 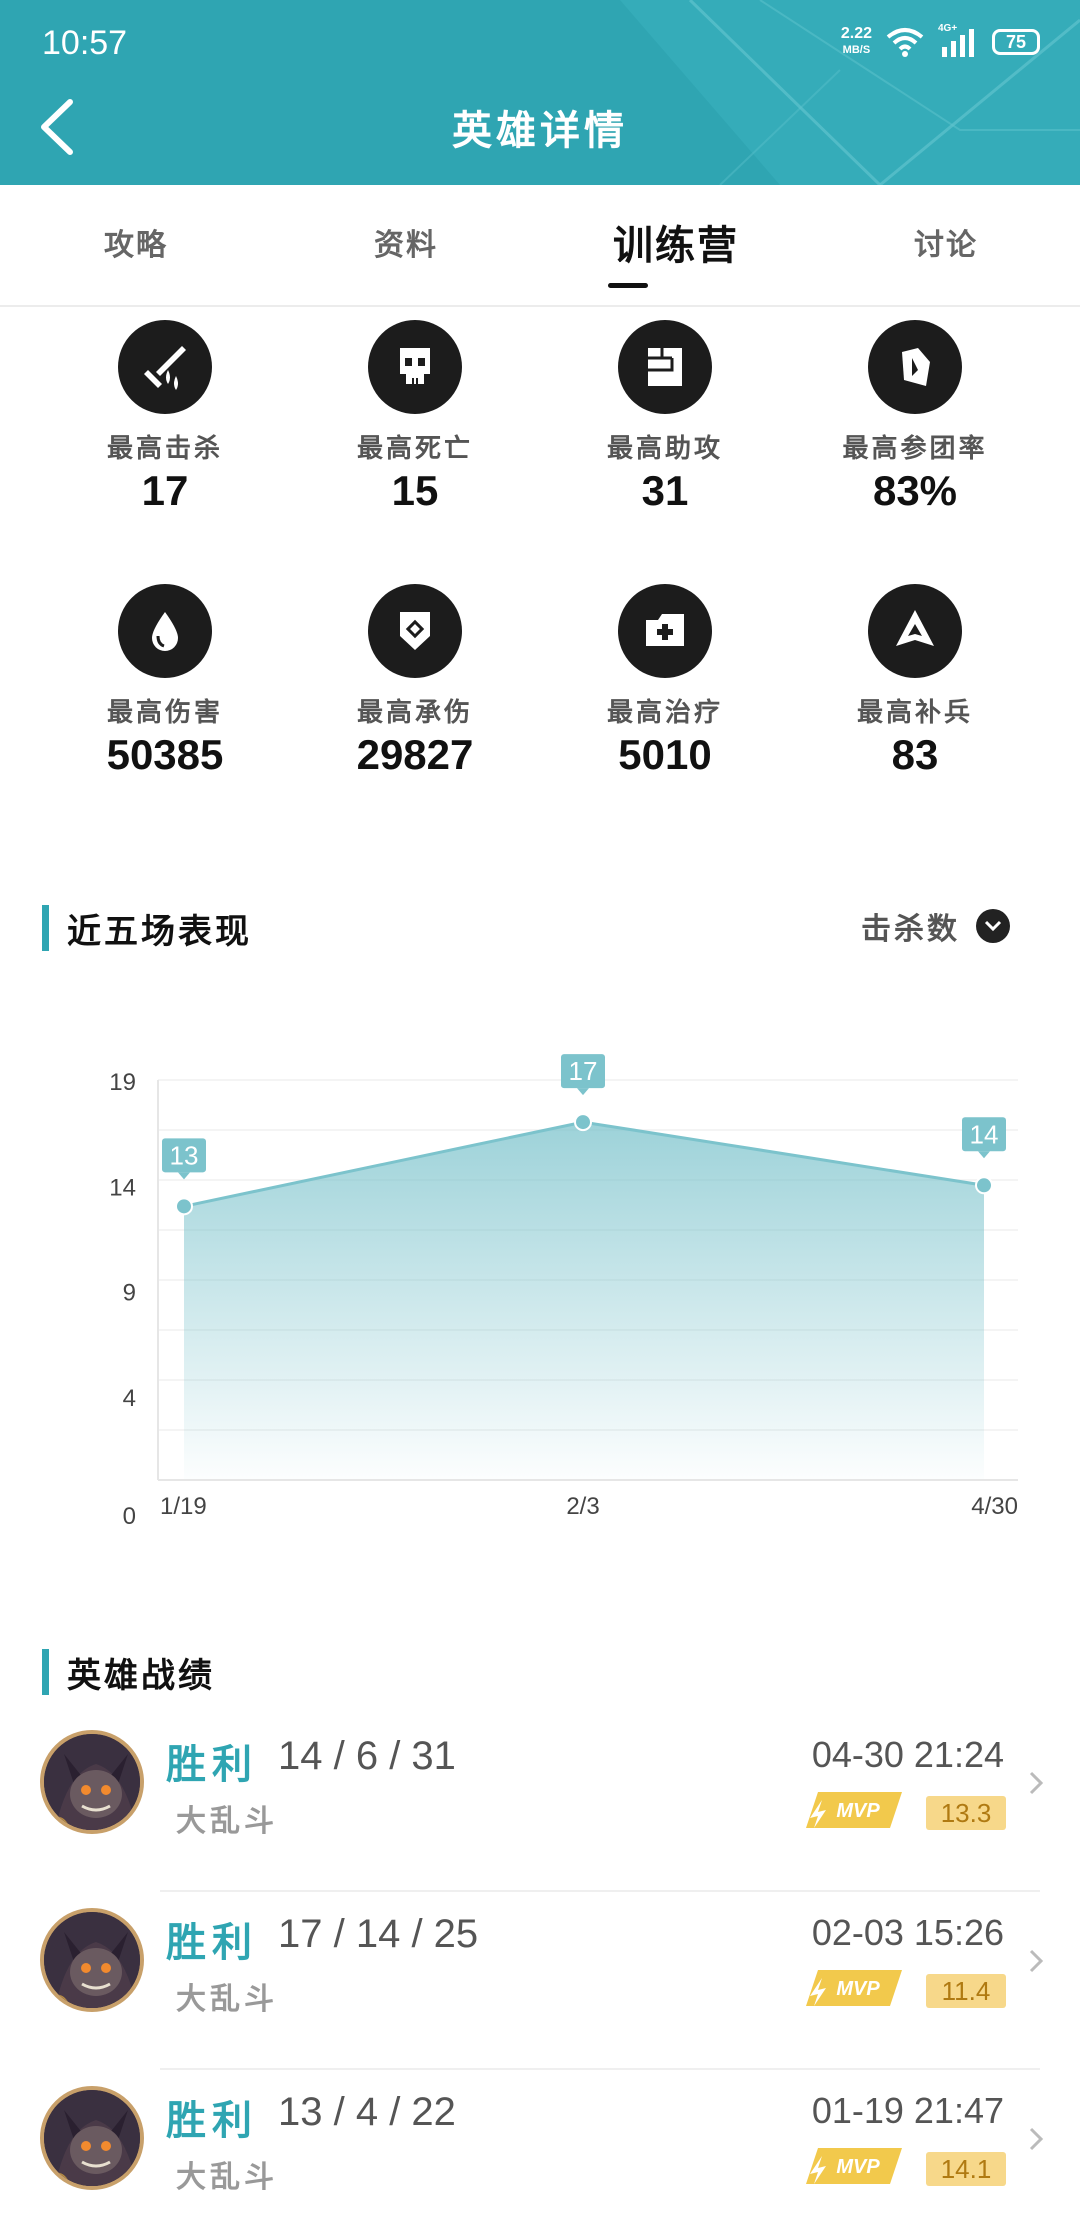 What do you see at coordinates (966, 2169) in the screenshot?
I see `match-score: 14.1` at bounding box center [966, 2169].